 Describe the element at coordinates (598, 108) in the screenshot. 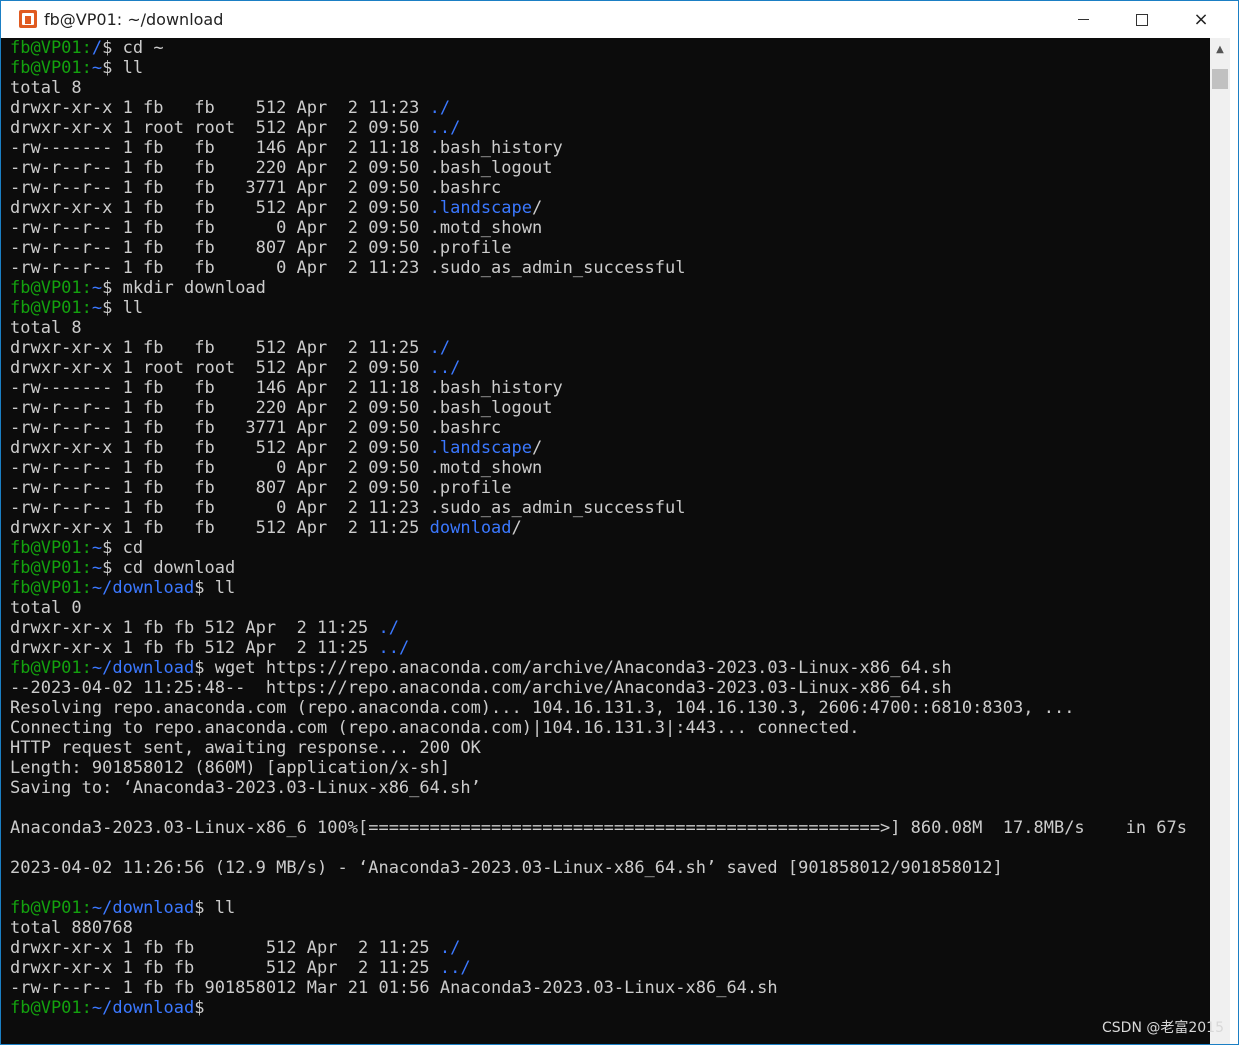

I see `terminal-line: drwxr-xr-x 1 fb fb 512 Apr 2 11:23 ./` at that location.